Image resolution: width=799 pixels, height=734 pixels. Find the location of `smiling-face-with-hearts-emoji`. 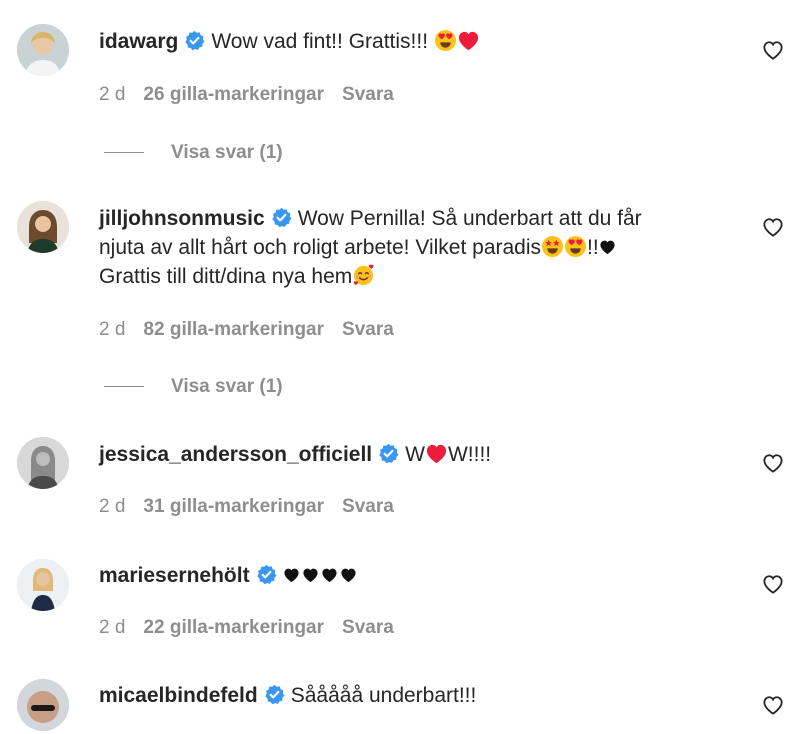

smiling-face-with-hearts-emoji is located at coordinates (363, 275).